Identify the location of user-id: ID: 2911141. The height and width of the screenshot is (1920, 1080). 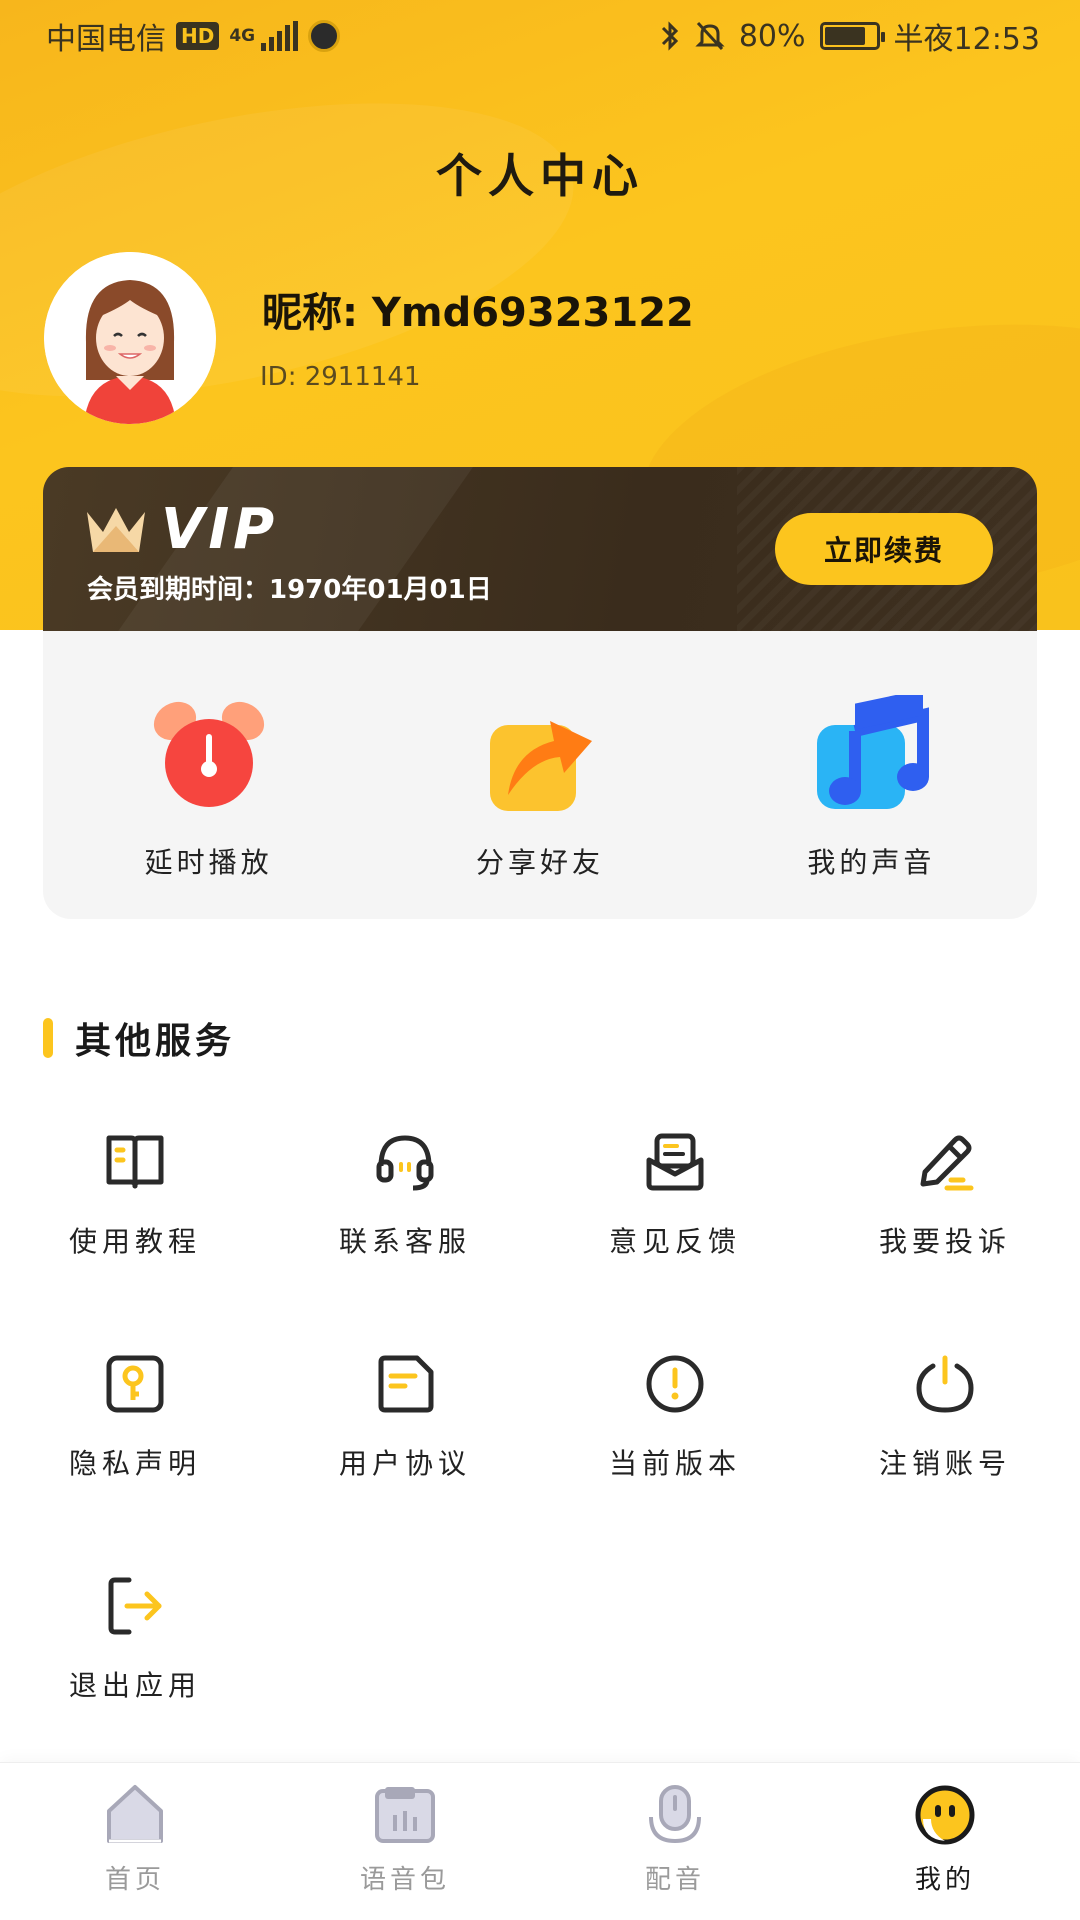
(340, 377).